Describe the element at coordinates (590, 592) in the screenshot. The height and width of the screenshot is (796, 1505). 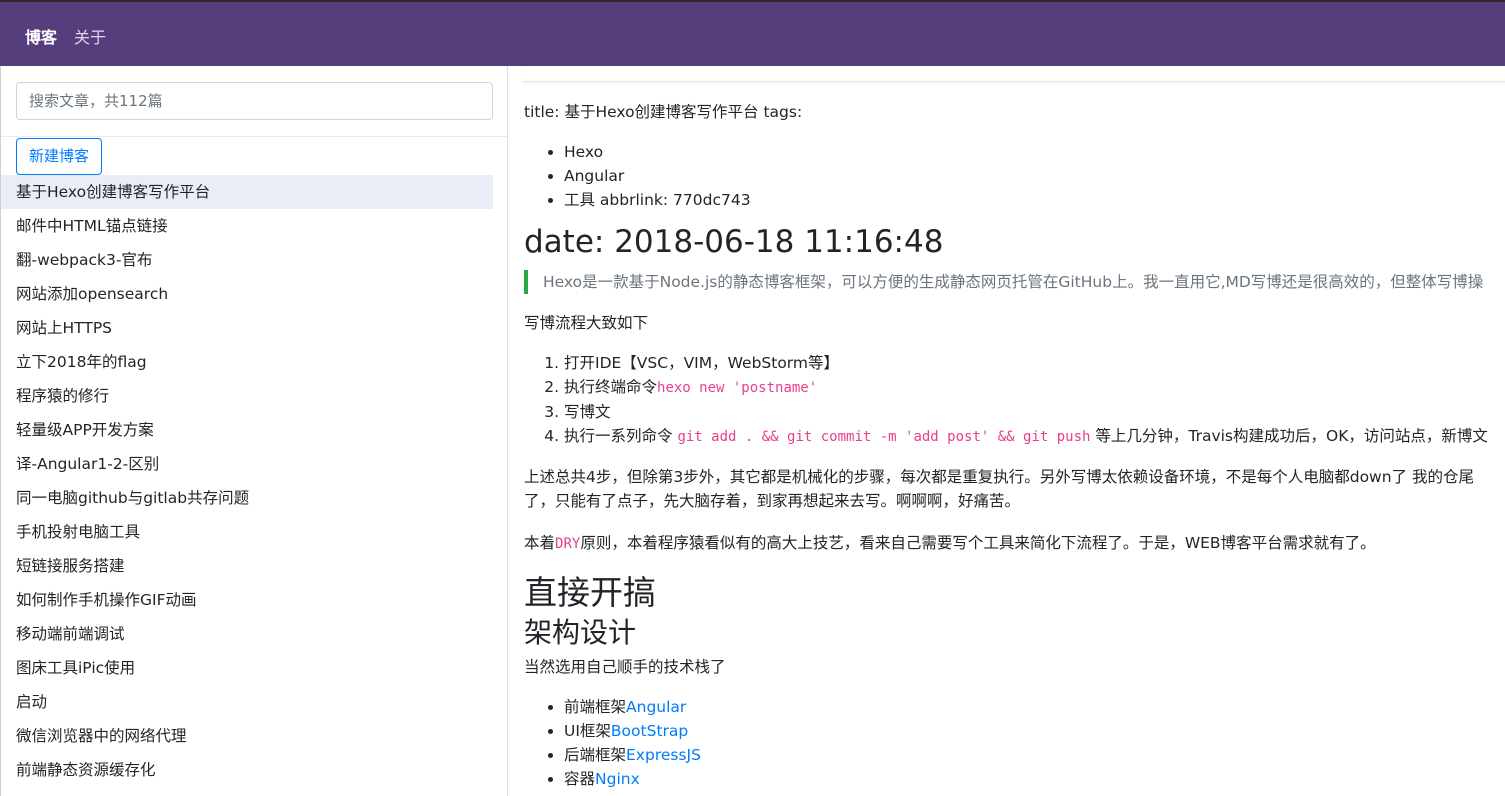
I see `section-heading: 直接开搞` at that location.